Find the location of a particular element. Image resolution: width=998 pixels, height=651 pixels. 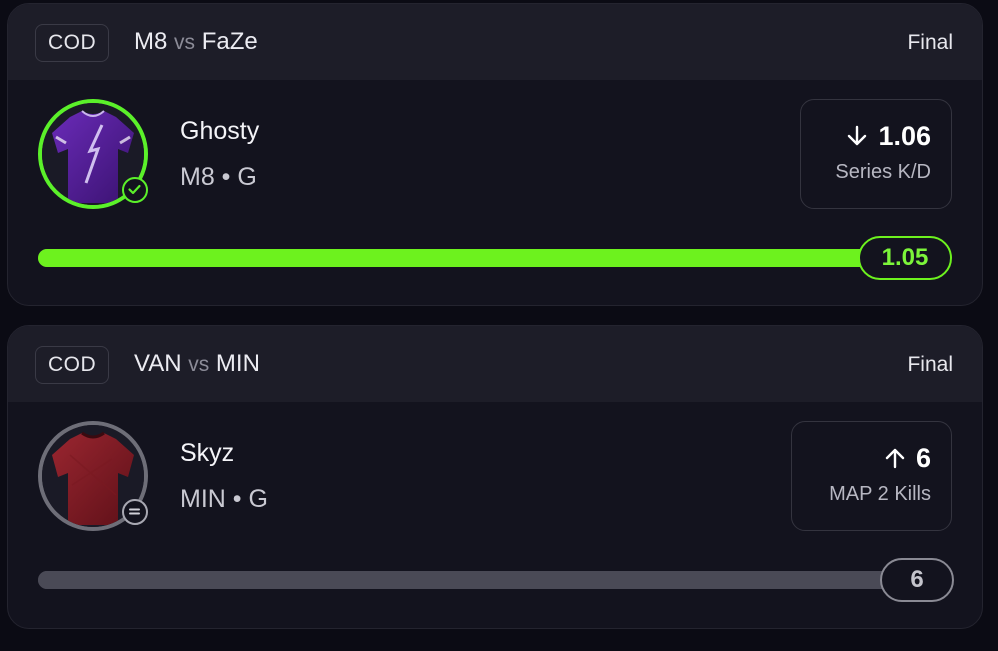

team-b: MIN is located at coordinates (237, 363).